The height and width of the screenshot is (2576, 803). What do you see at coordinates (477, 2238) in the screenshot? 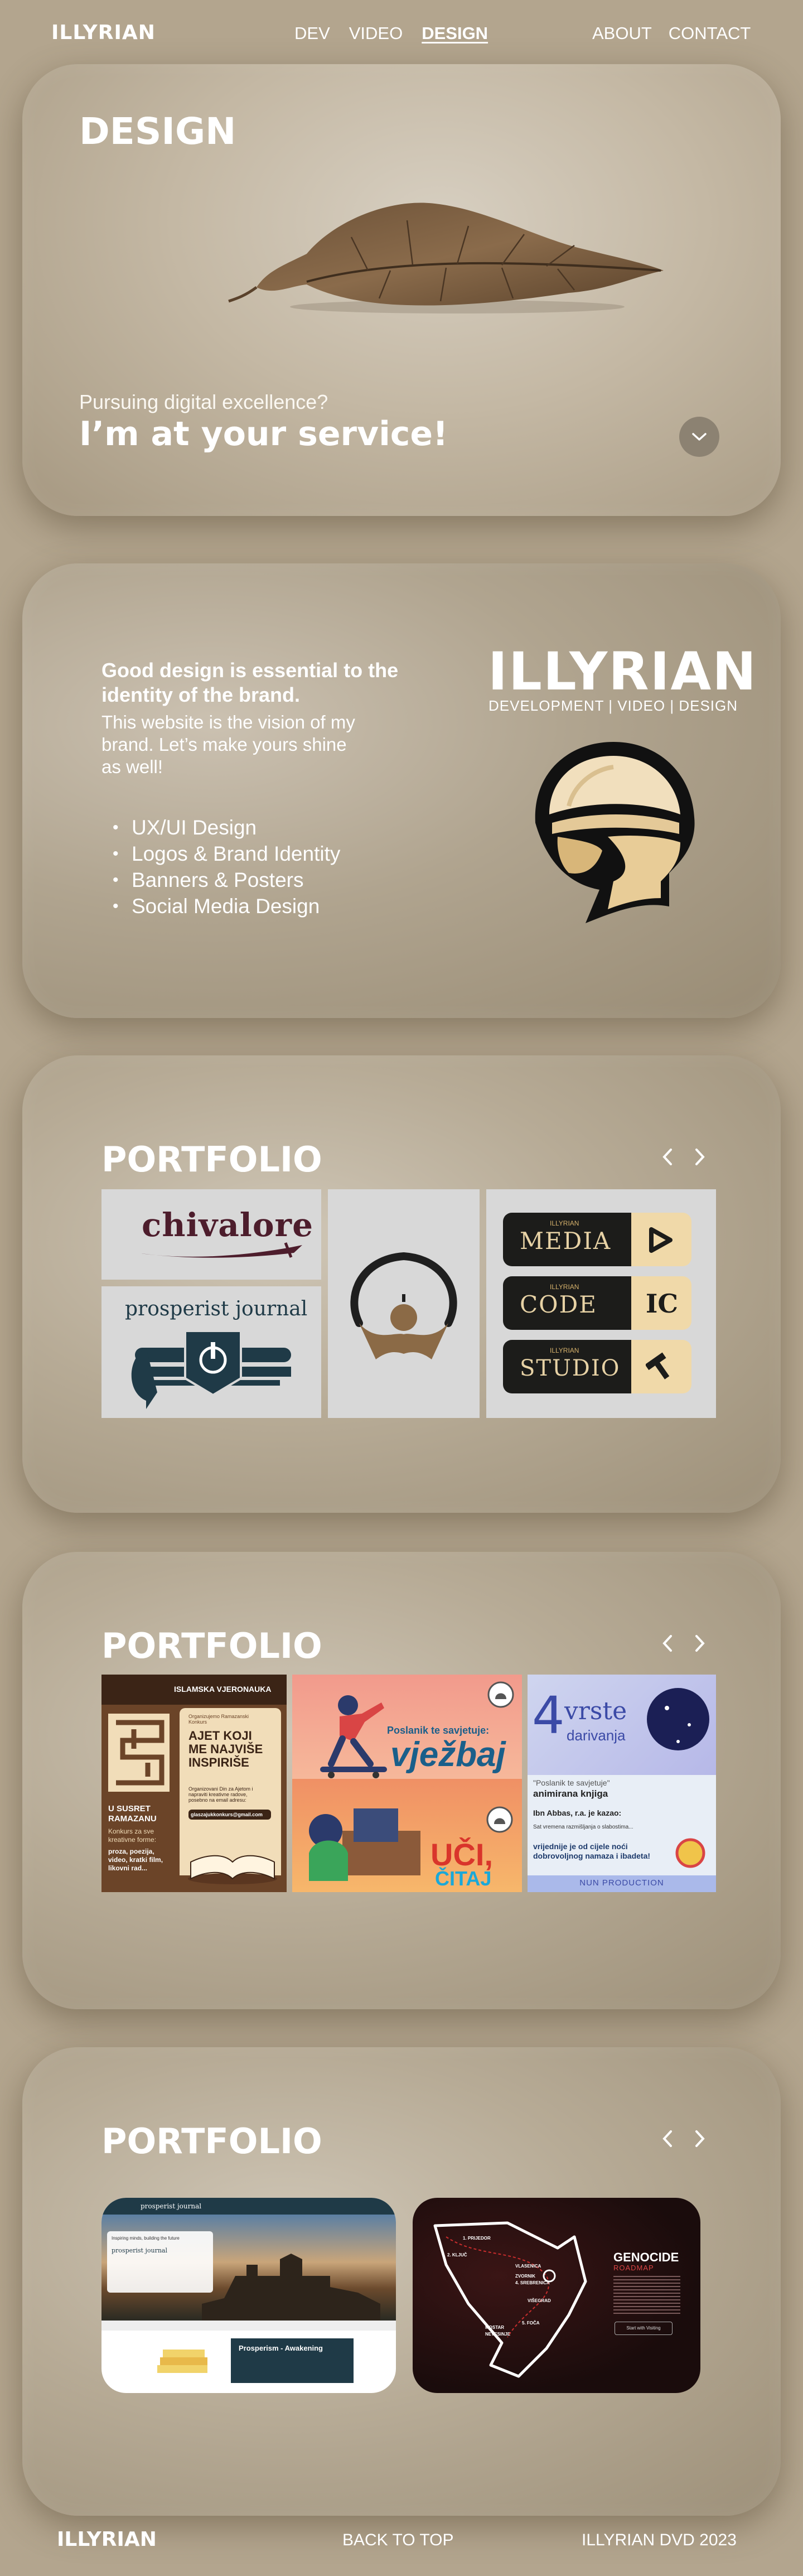
I see `map-place-1: 1. PRIJEDOR` at bounding box center [477, 2238].